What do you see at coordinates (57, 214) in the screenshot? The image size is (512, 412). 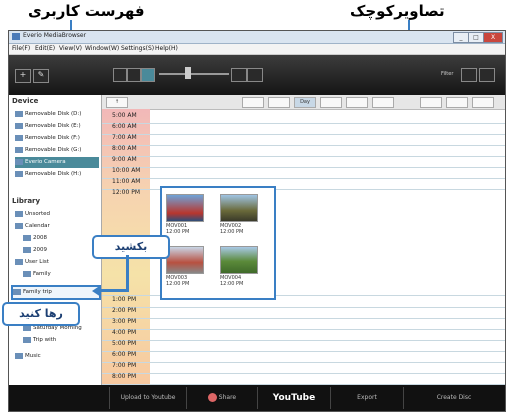 I see `library-item: Unsorted` at bounding box center [57, 214].